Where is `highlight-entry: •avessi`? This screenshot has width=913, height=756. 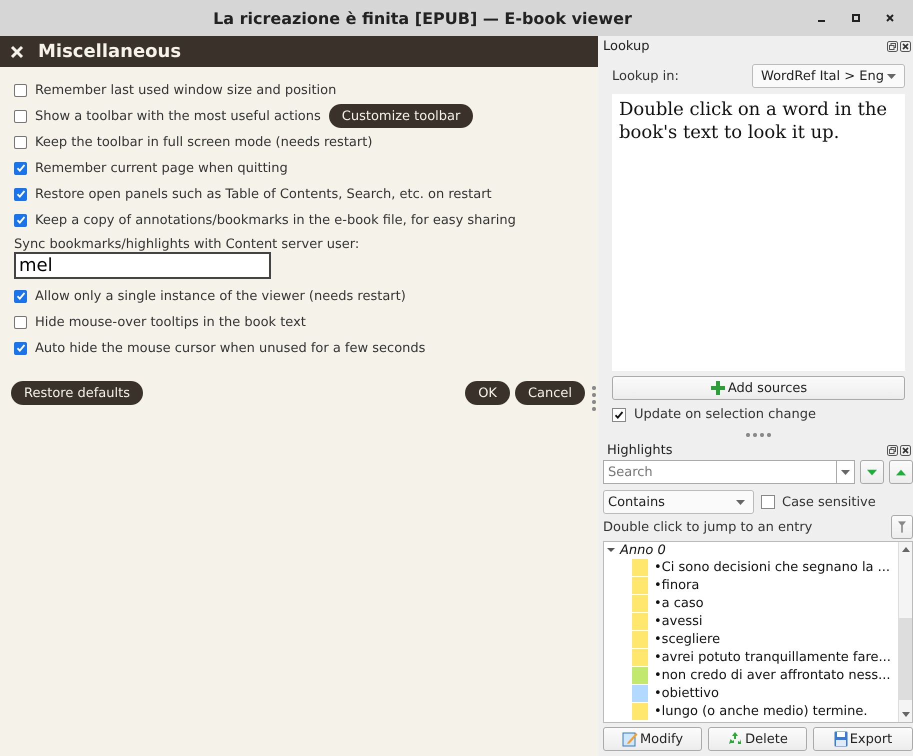
highlight-entry: •avessi is located at coordinates (678, 621).